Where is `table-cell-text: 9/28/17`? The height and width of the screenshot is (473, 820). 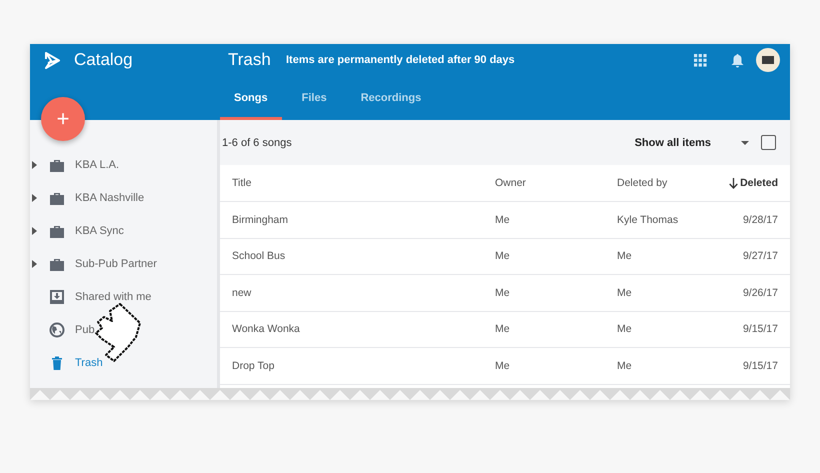 table-cell-text: 9/28/17 is located at coordinates (760, 220).